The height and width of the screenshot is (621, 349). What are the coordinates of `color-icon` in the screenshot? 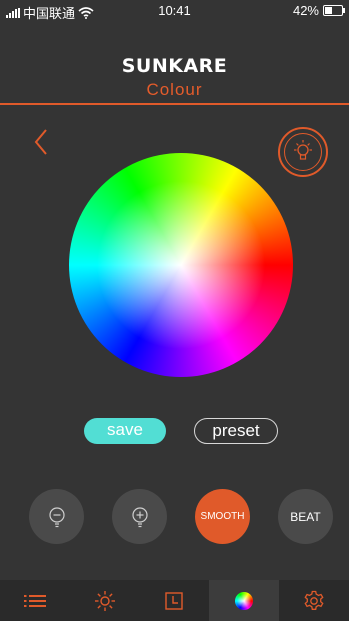 It's located at (244, 600).